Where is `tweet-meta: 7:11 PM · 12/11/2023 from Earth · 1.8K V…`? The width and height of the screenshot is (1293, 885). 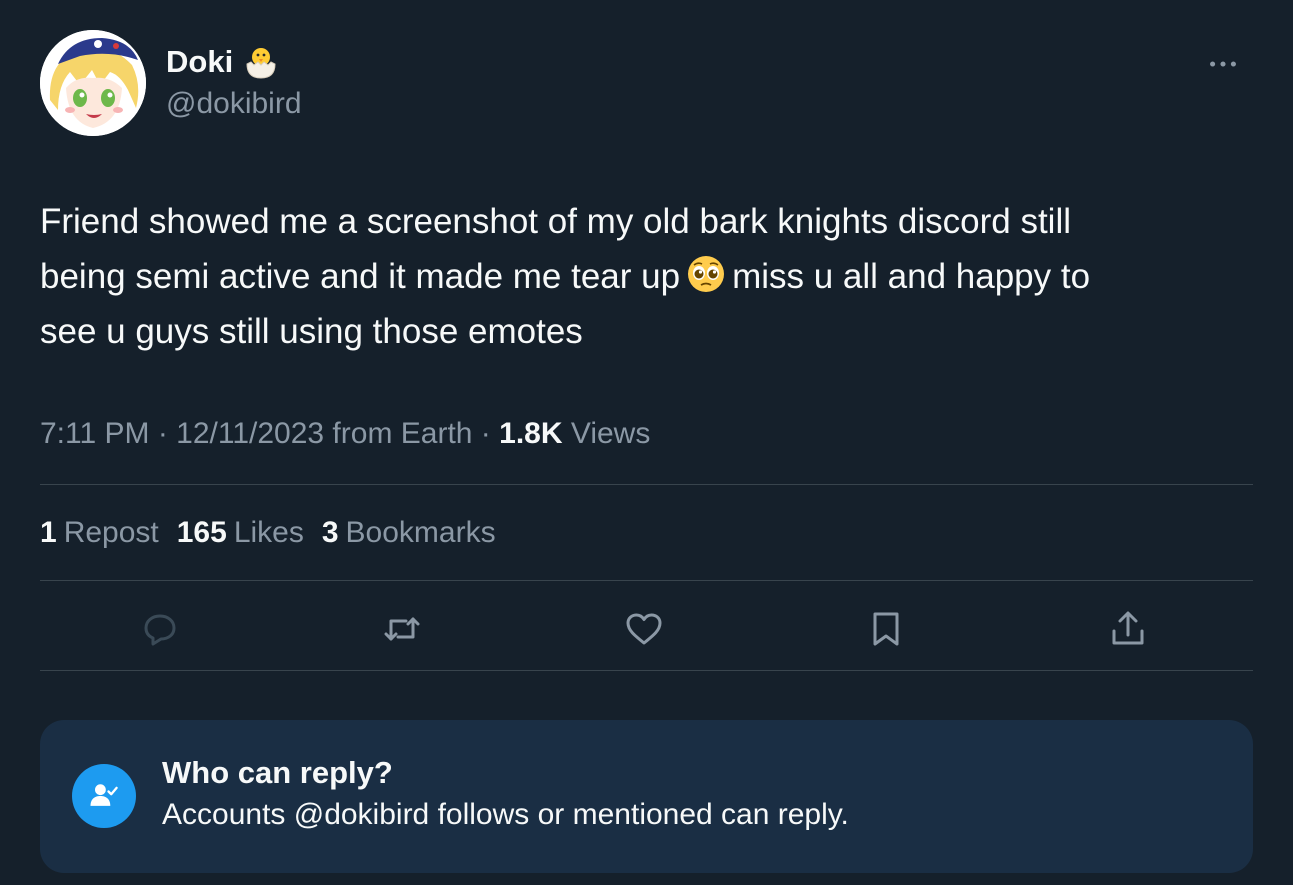 tweet-meta: 7:11 PM · 12/11/2023 from Earth · 1.8K V… is located at coordinates (345, 434).